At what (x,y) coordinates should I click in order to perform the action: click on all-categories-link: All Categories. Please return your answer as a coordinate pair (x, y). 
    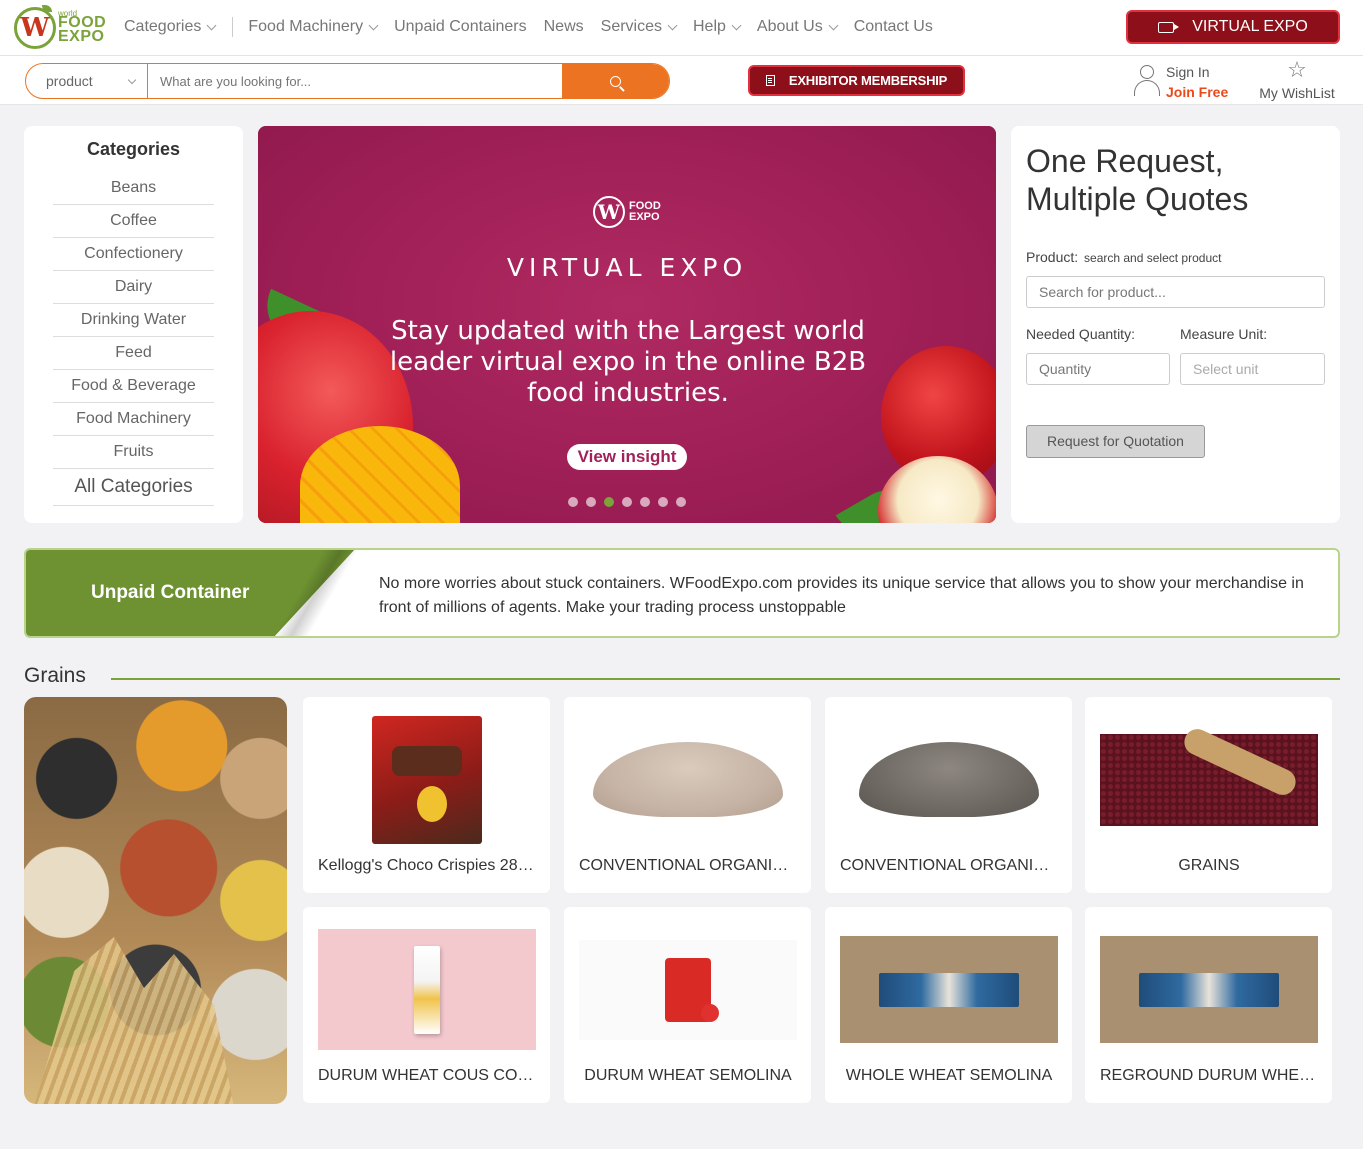
    Looking at the image, I should click on (133, 487).